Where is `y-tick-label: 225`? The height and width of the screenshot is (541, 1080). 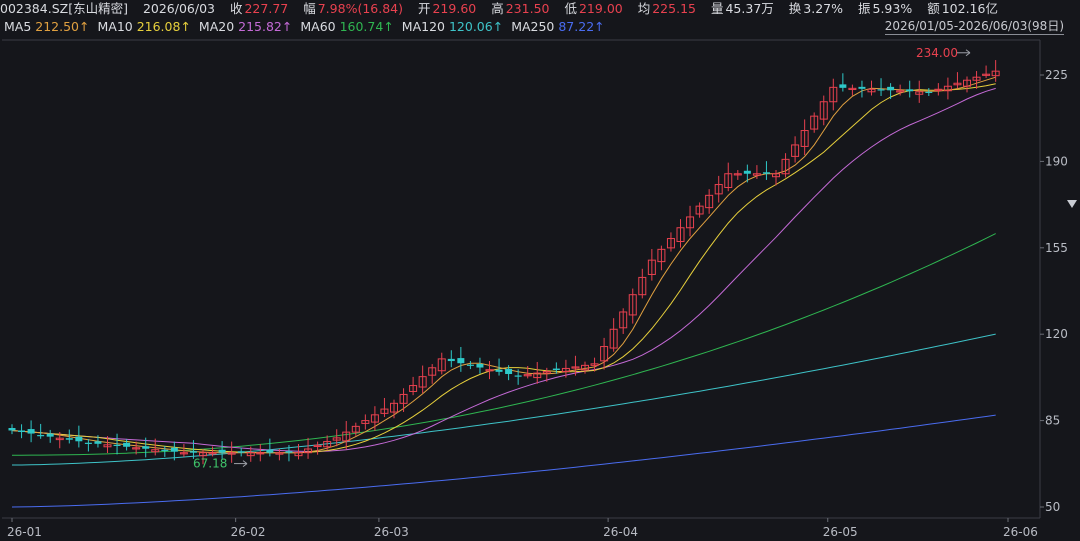
y-tick-label: 225 is located at coordinates (1056, 75).